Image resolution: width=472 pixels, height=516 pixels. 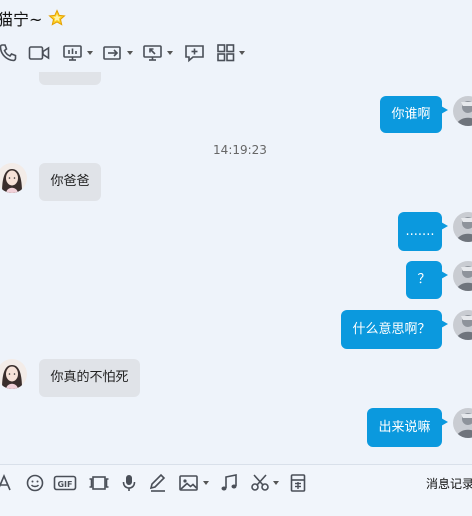 I want to click on pen-icon, so click(x=158, y=483).